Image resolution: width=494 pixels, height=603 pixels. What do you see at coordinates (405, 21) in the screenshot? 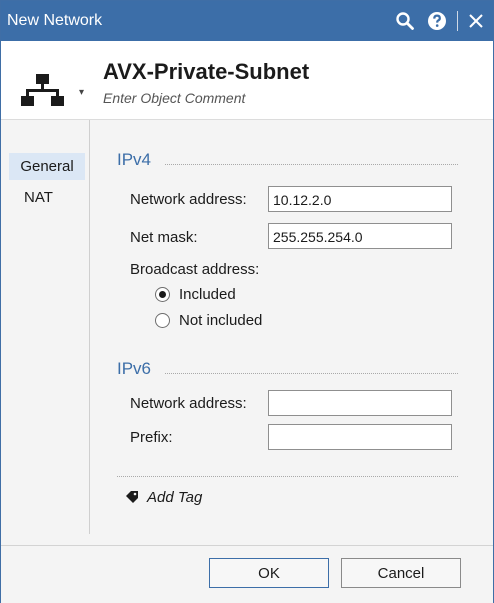
I see `search-icon` at bounding box center [405, 21].